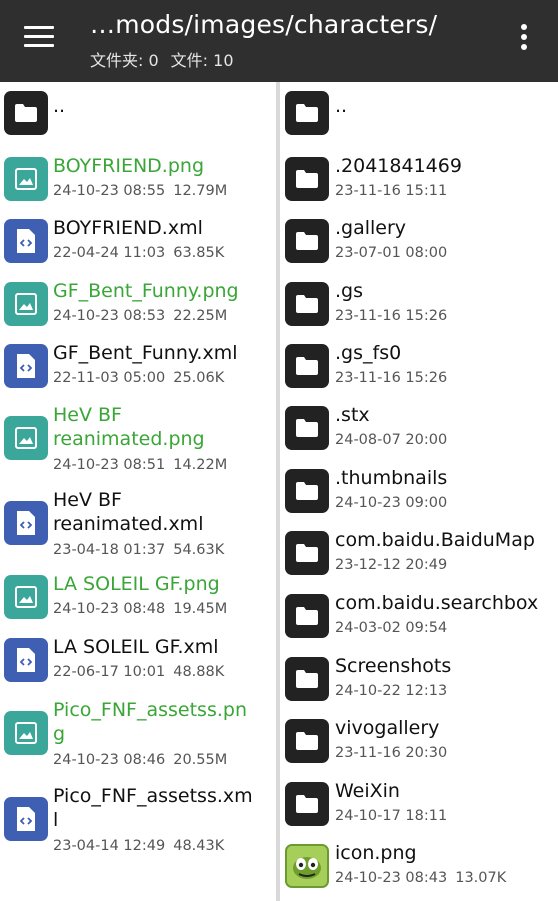 This screenshot has height=901, width=558. What do you see at coordinates (419, 179) in the screenshot?
I see `folder-row: .2041841469 23-11-16 15:11` at bounding box center [419, 179].